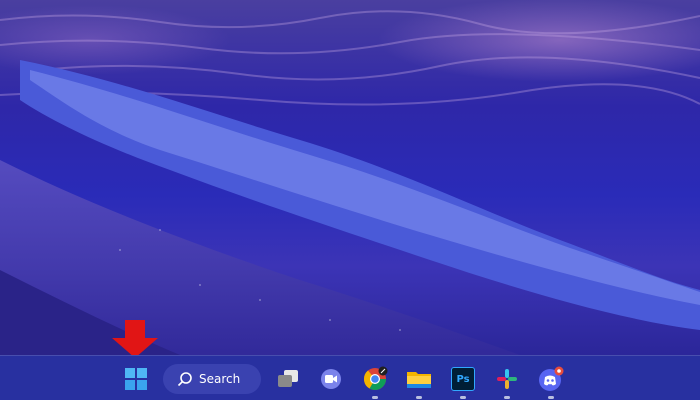 Image resolution: width=700 pixels, height=400 pixels. What do you see at coordinates (220, 379) in the screenshot?
I see `search-label: Search` at bounding box center [220, 379].